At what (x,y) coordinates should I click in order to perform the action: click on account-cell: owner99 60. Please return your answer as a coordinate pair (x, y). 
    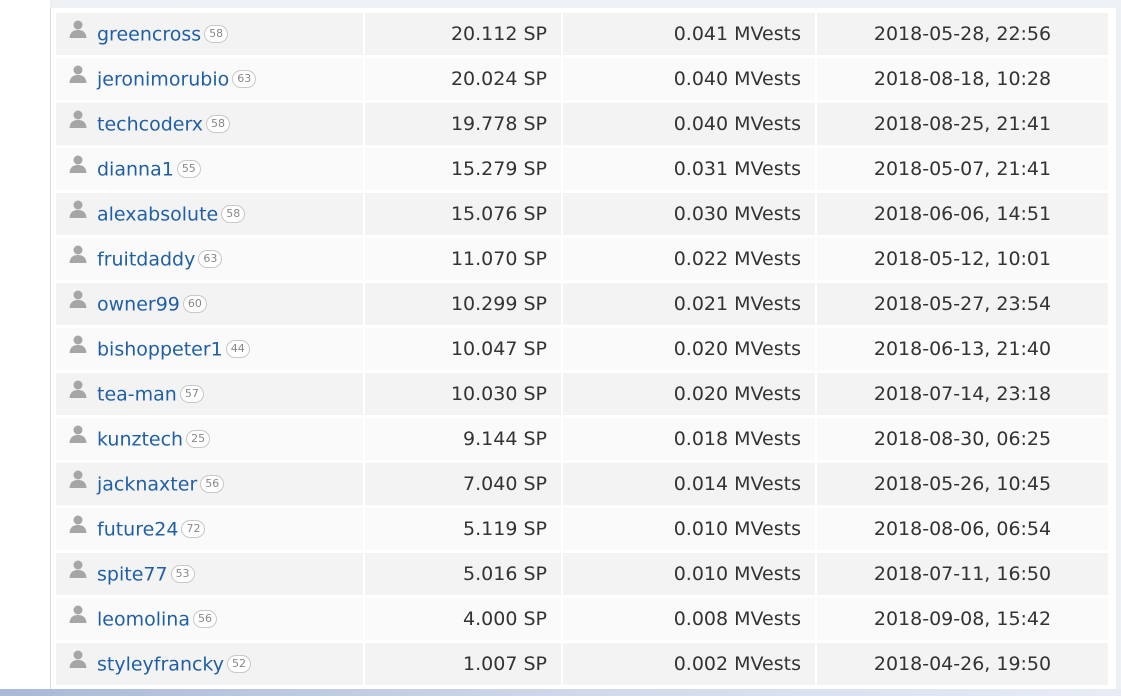
    Looking at the image, I should click on (209, 305).